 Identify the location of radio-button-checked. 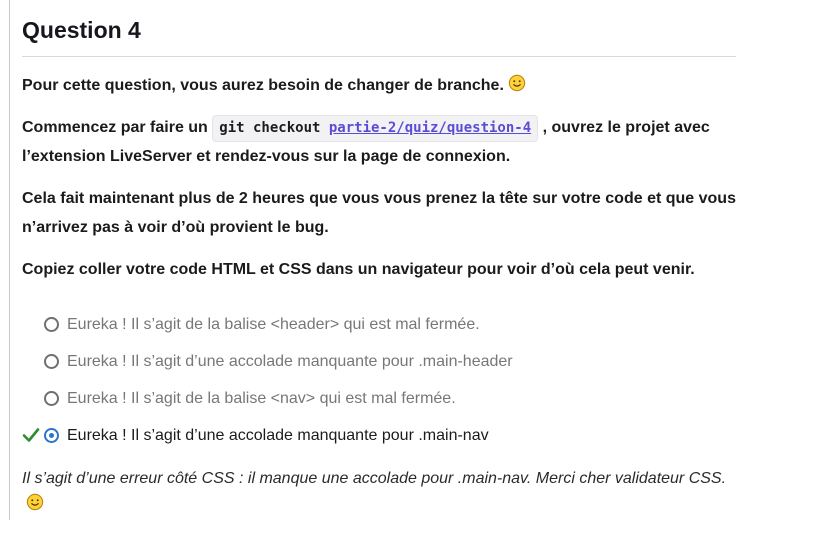
(51, 435).